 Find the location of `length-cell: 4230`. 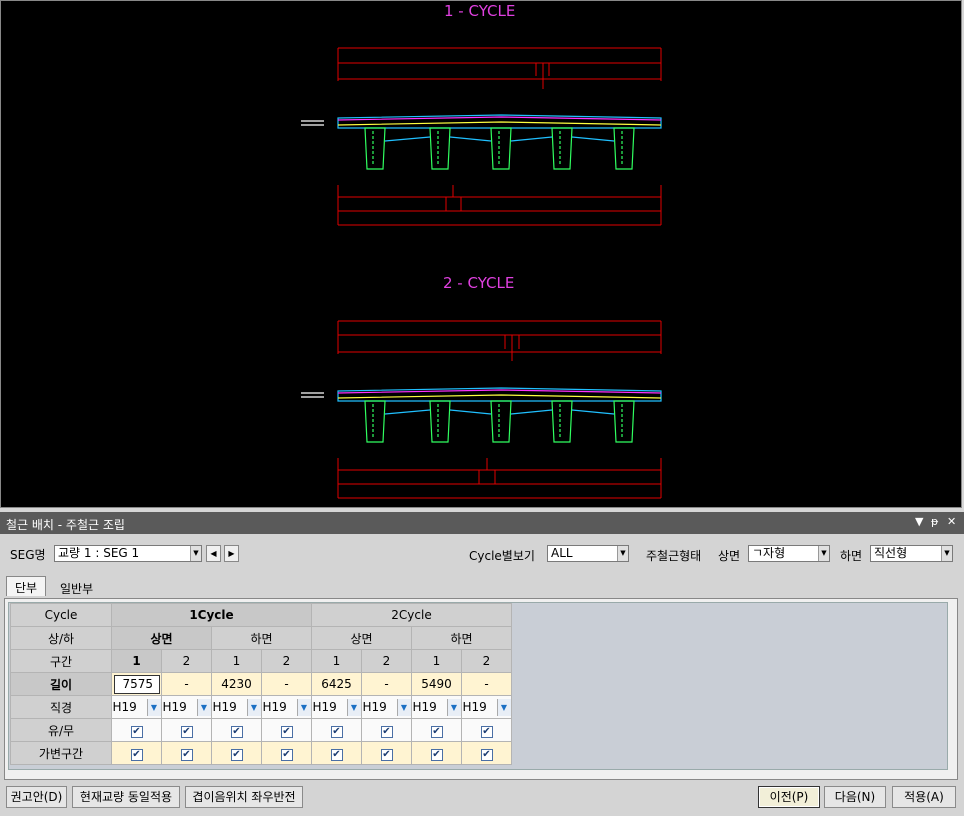

length-cell: 4230 is located at coordinates (236, 684).